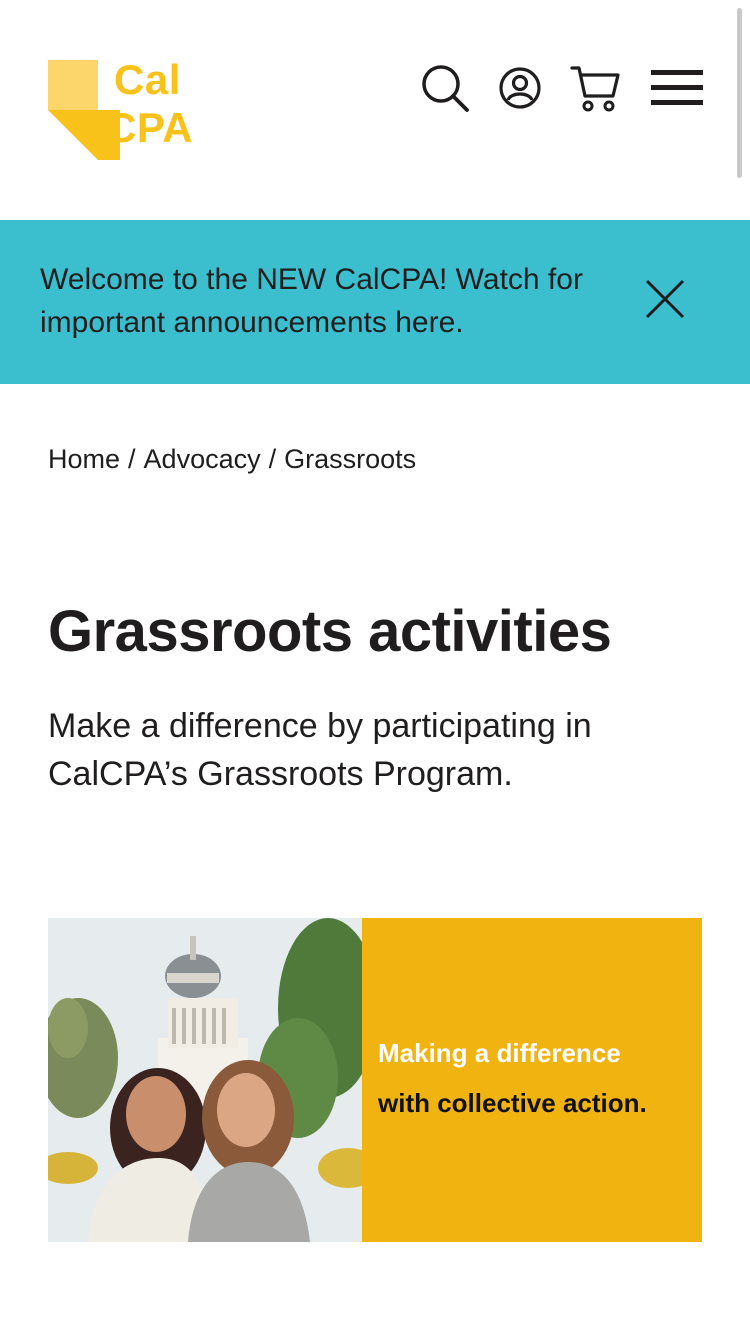 This screenshot has width=750, height=1334. I want to click on logo-text-cpa: CPA, so click(150, 127).